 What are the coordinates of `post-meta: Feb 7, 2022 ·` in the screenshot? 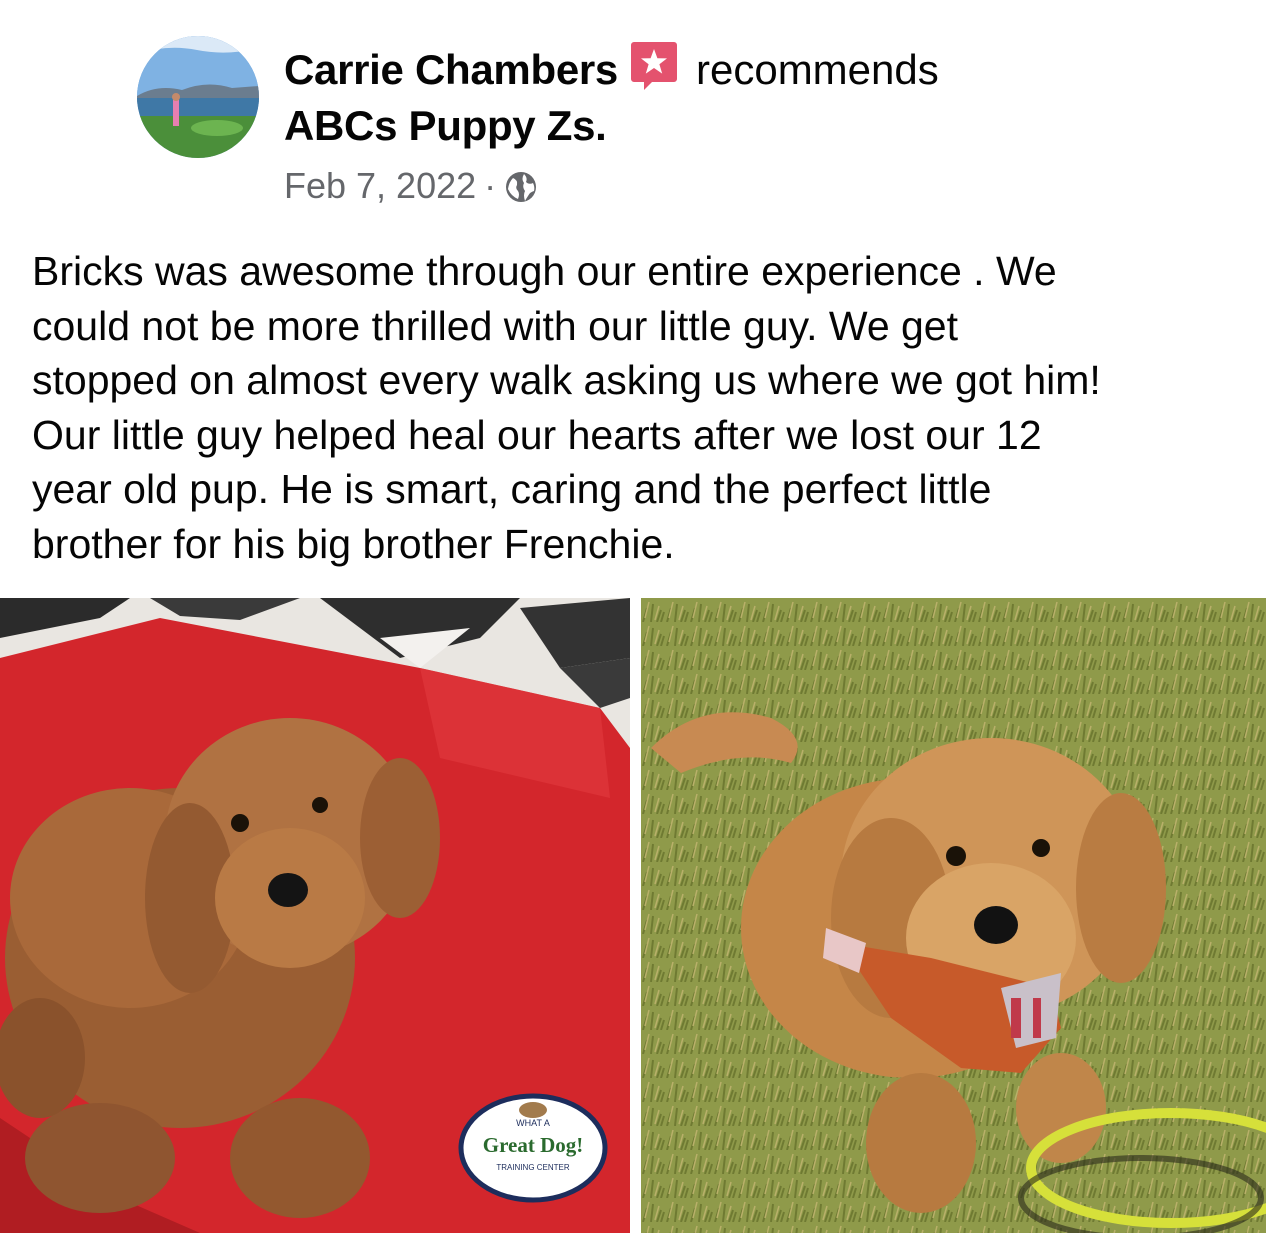 It's located at (411, 186).